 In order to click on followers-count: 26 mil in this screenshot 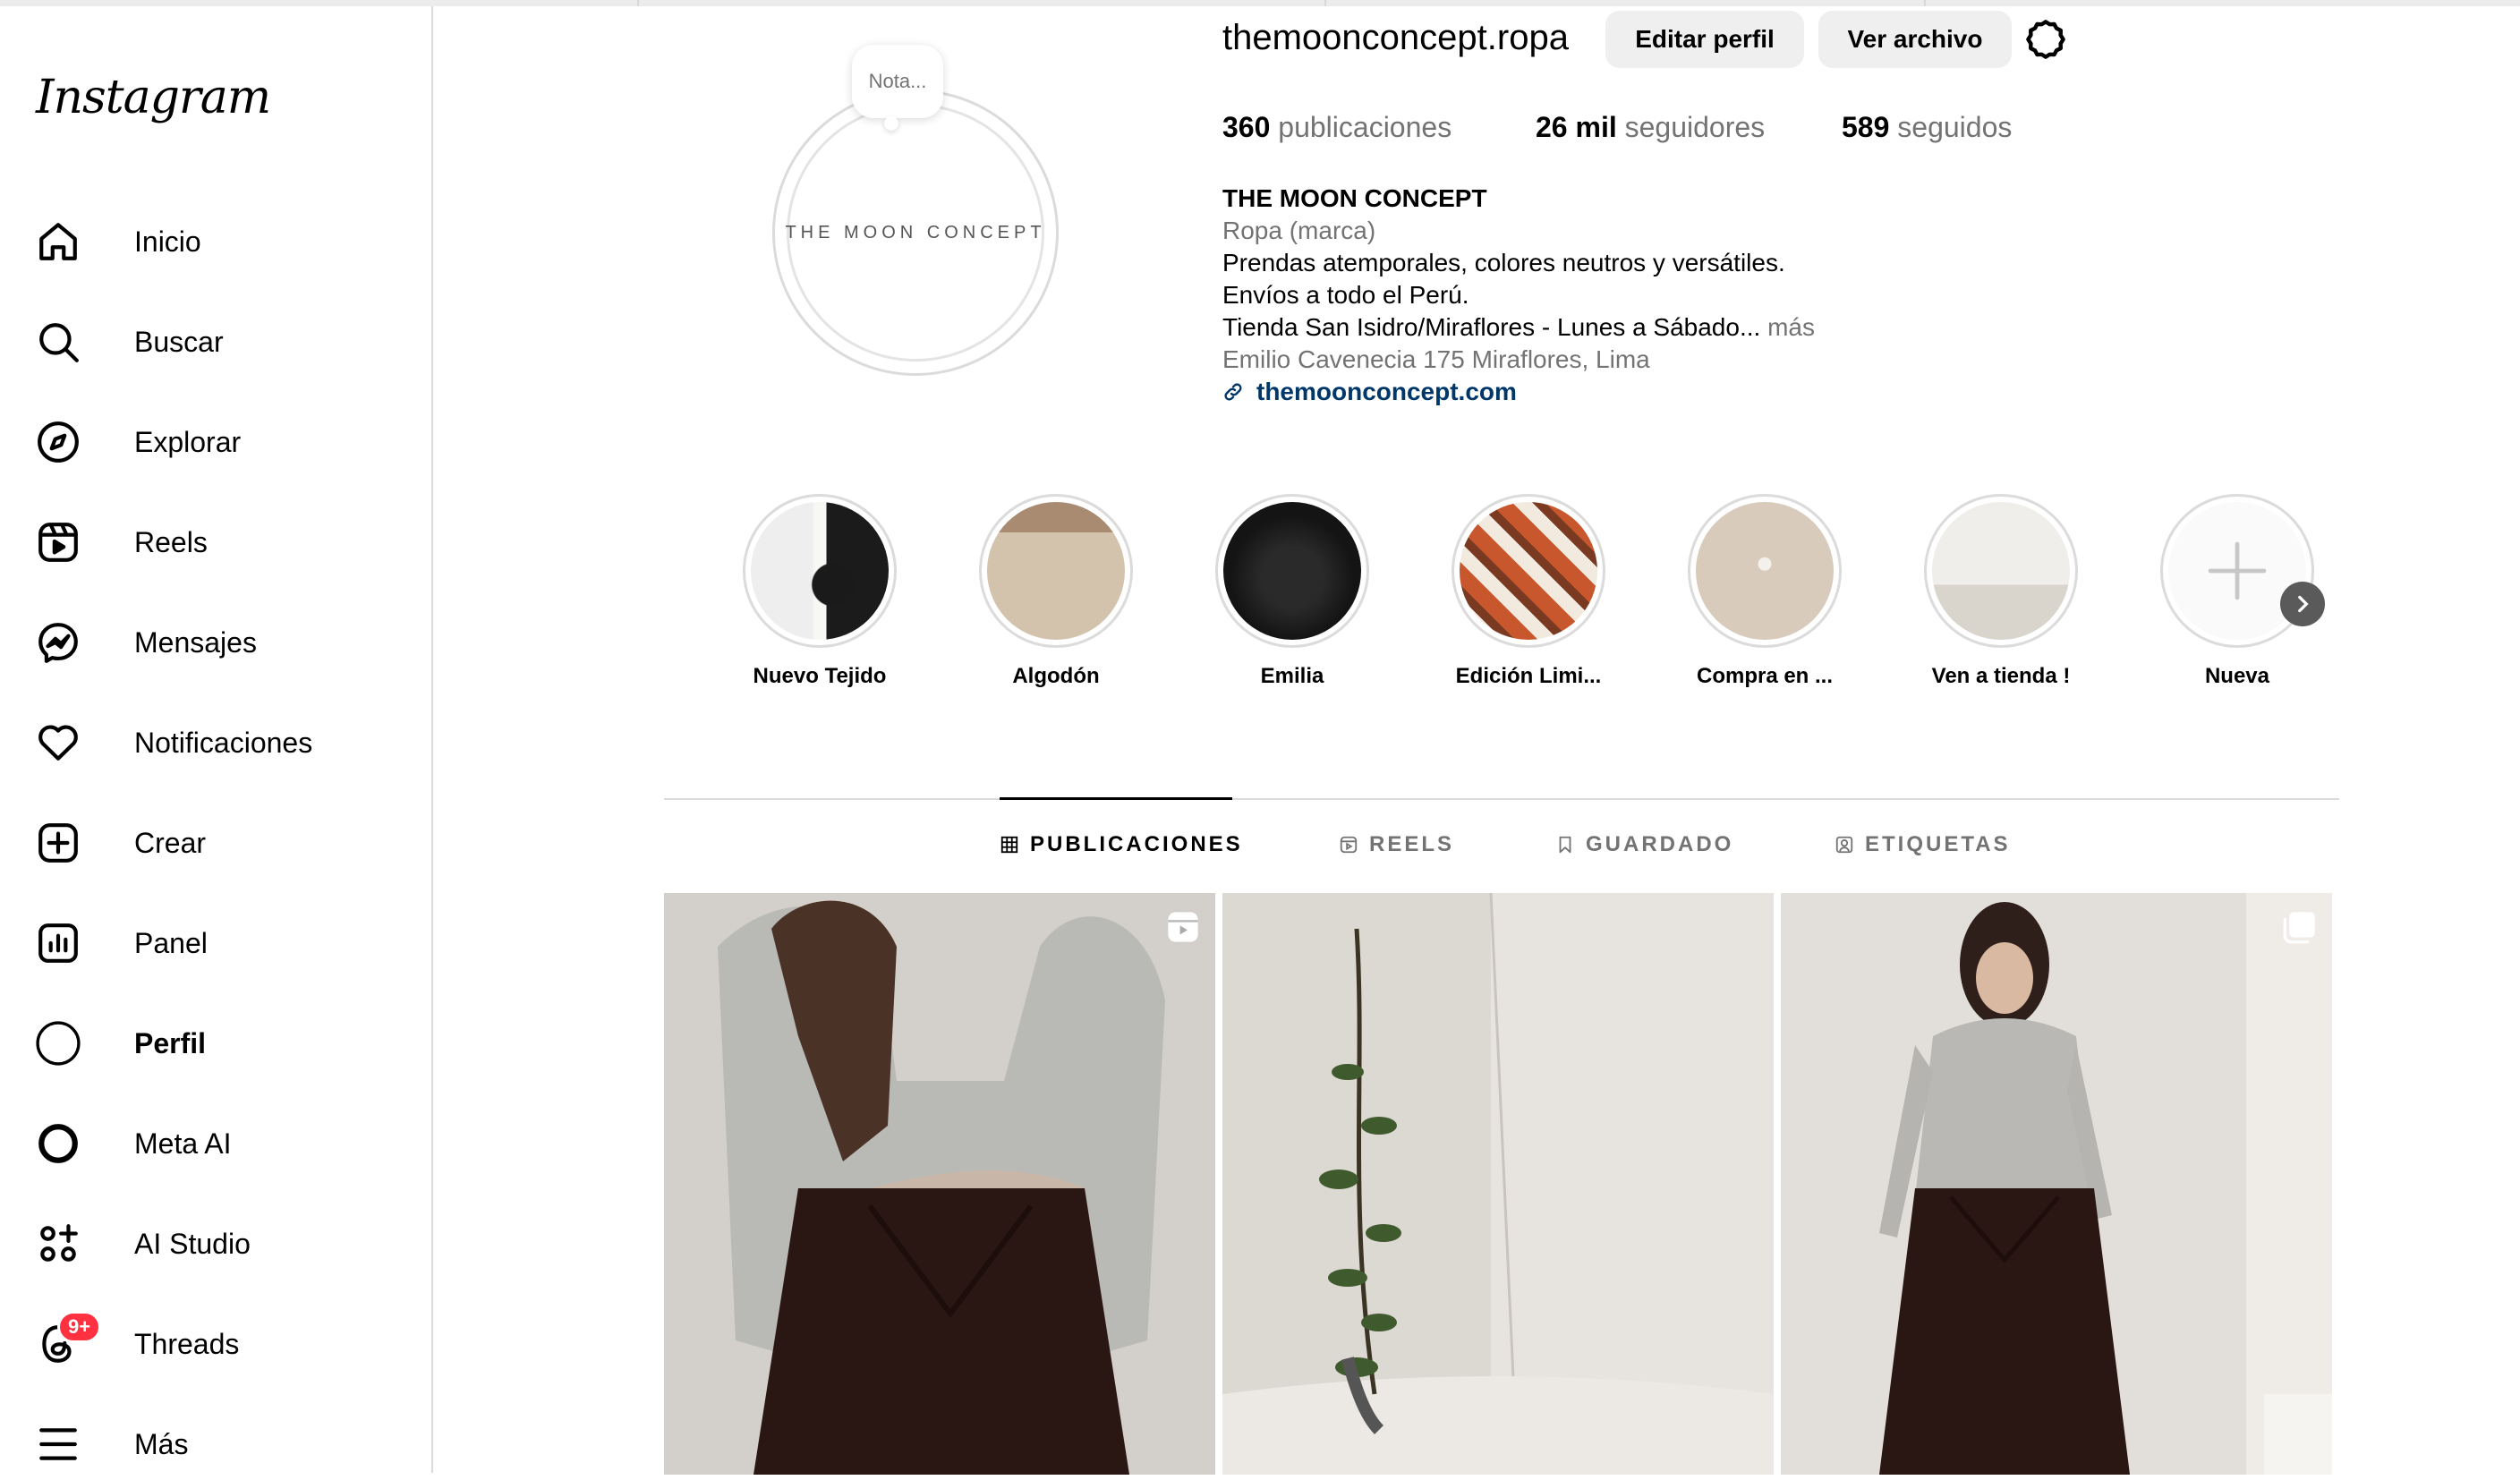, I will do `click(1576, 127)`.